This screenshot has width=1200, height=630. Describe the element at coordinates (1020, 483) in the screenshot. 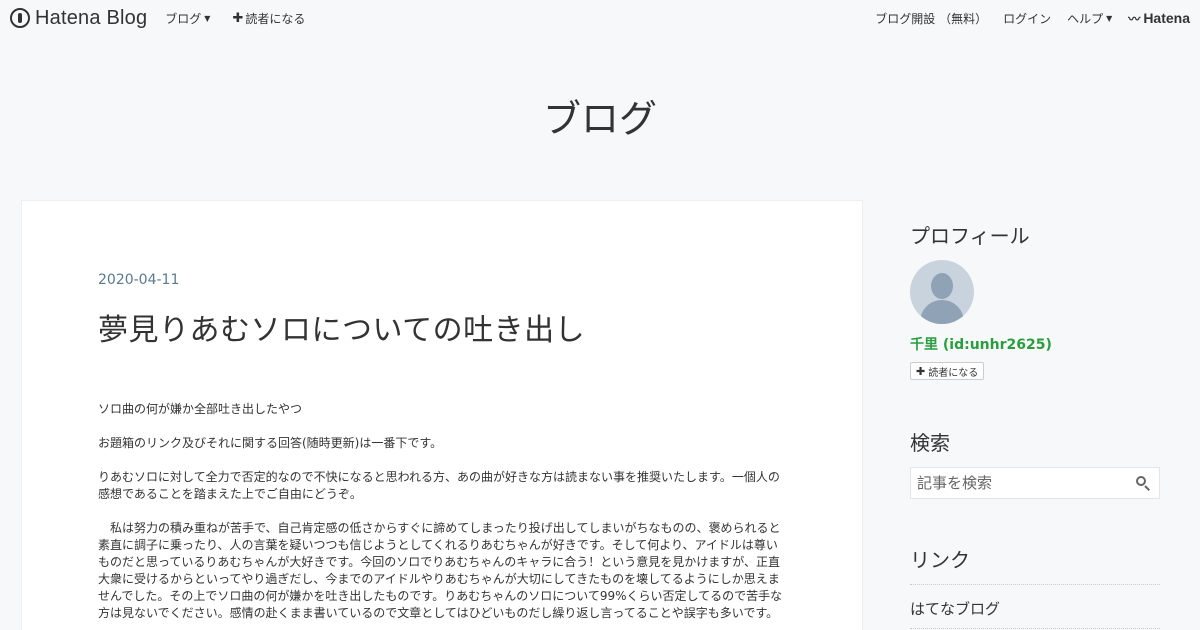

I see `search-input` at that location.